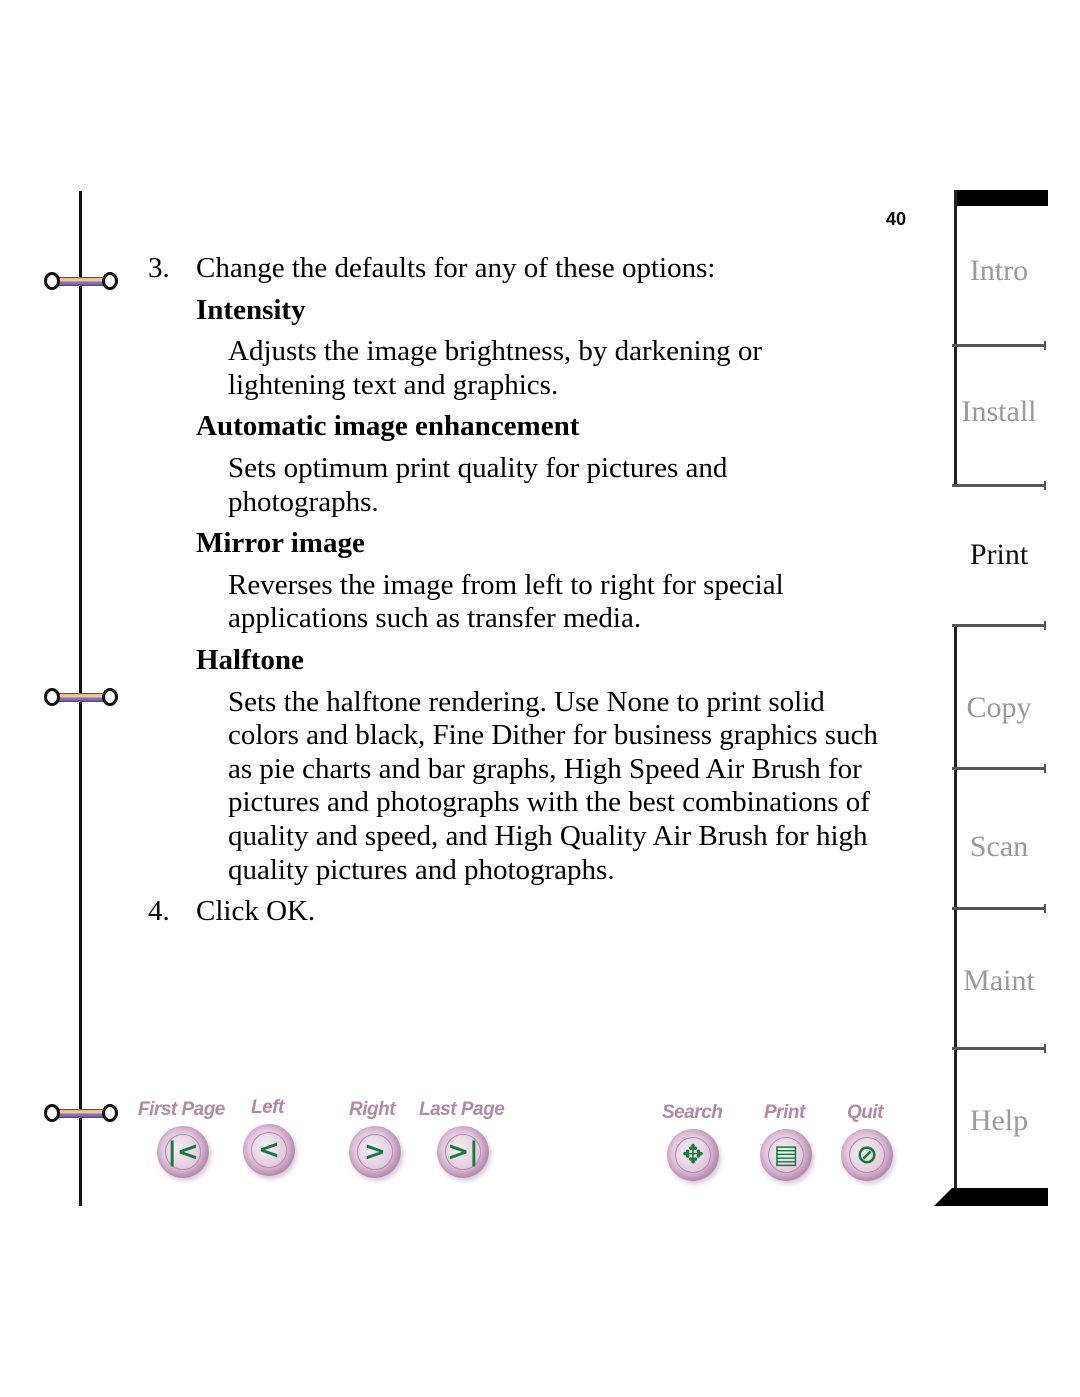 The width and height of the screenshot is (1080, 1397). Describe the element at coordinates (256, 911) in the screenshot. I see `step-text: Click OK.` at that location.